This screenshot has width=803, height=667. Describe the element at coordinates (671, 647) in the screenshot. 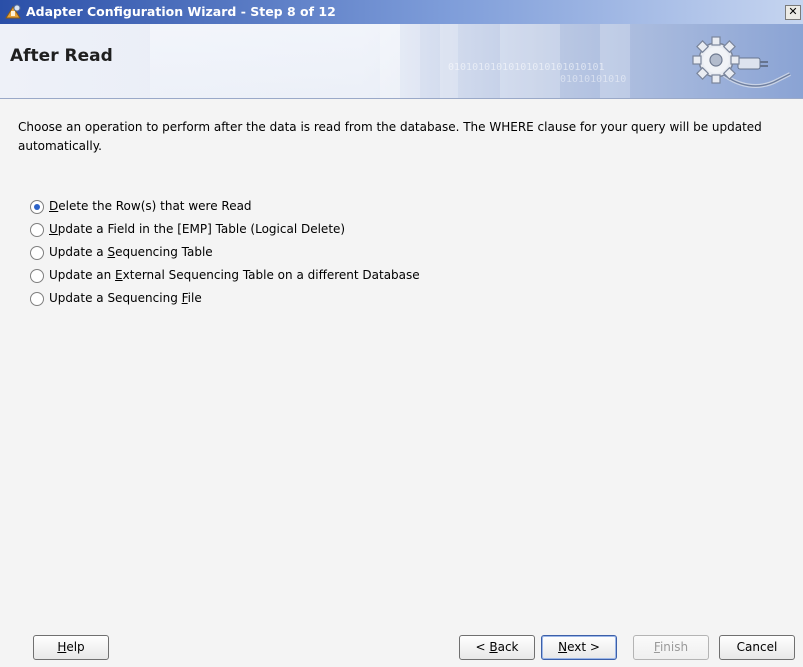

I see `finish-button: Finish` at that location.